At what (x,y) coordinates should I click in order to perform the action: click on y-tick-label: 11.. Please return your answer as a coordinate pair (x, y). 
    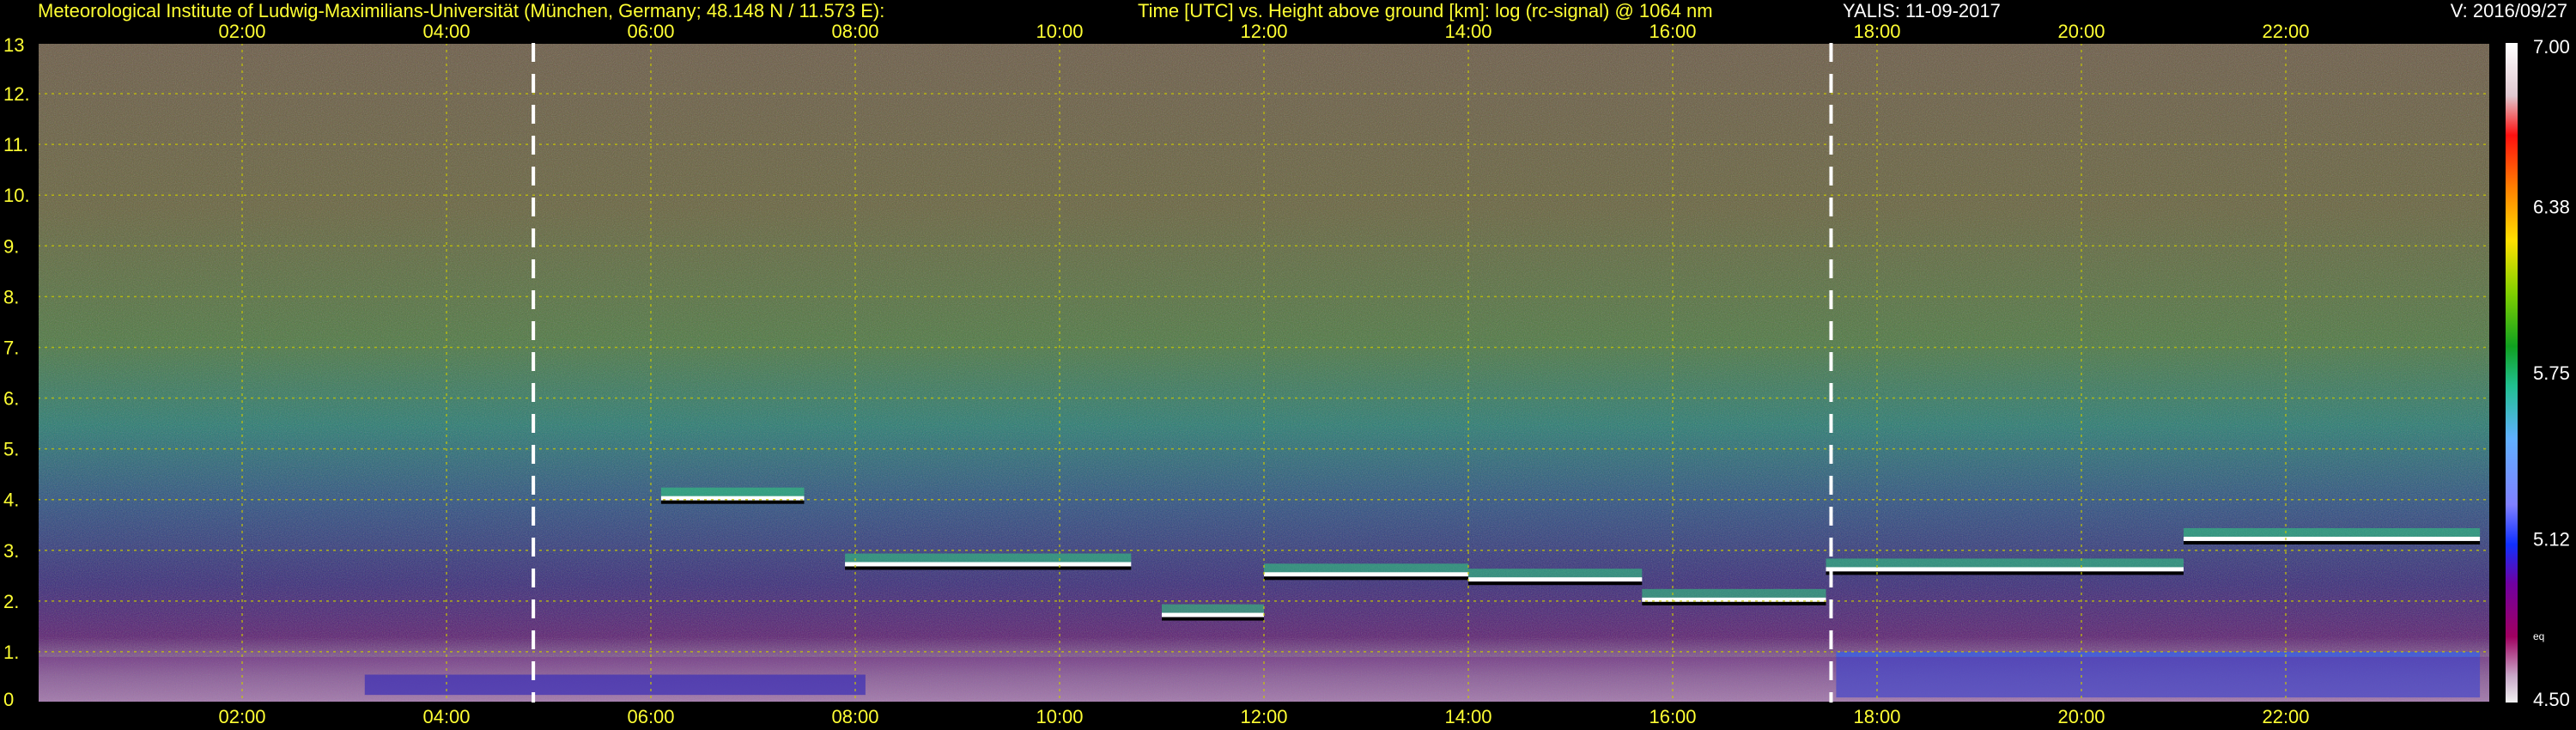
    Looking at the image, I should click on (15, 144).